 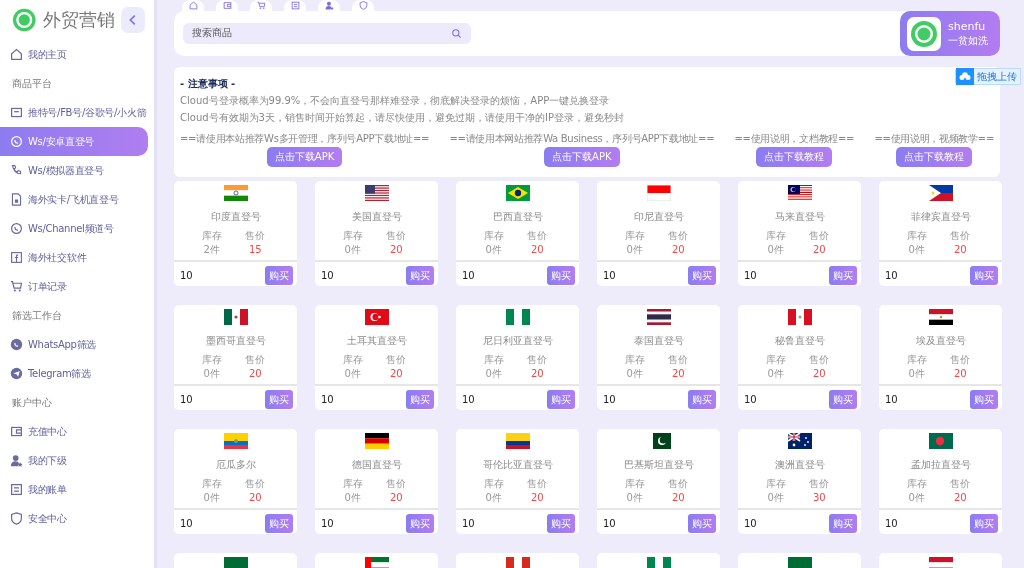 I want to click on nav-item: 推特号/FB号/谷歌号/小火箭, so click(x=74, y=112).